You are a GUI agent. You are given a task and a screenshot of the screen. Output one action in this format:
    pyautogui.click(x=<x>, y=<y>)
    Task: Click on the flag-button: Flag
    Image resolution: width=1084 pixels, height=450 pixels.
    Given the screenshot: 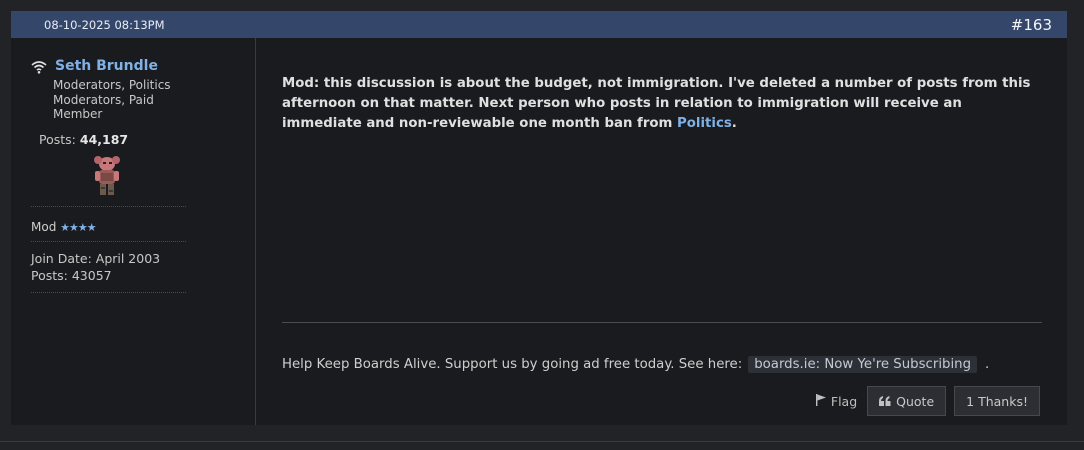 What is the action you would take?
    pyautogui.click(x=837, y=401)
    